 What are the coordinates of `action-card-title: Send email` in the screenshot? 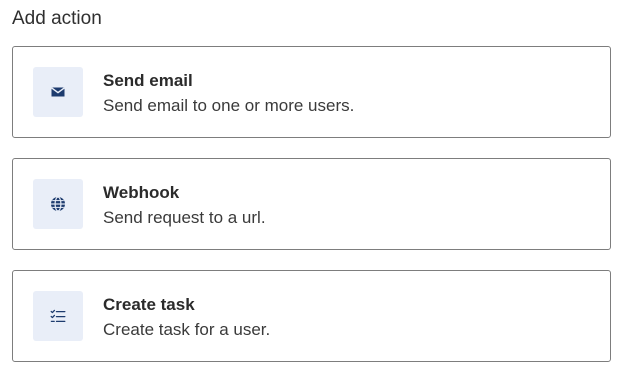 It's located at (148, 80).